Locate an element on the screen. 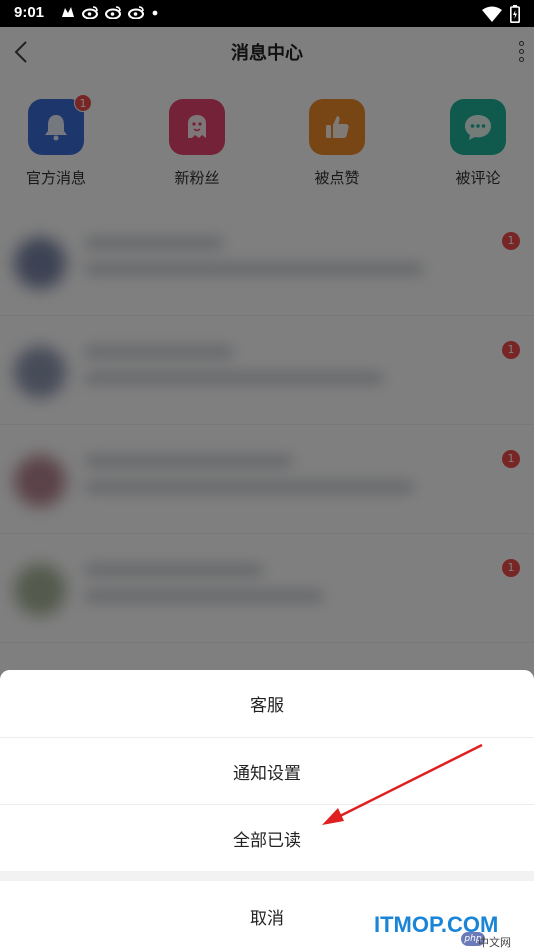 This screenshot has height=950, width=534. watermark-sub: 中文网 is located at coordinates (494, 942).